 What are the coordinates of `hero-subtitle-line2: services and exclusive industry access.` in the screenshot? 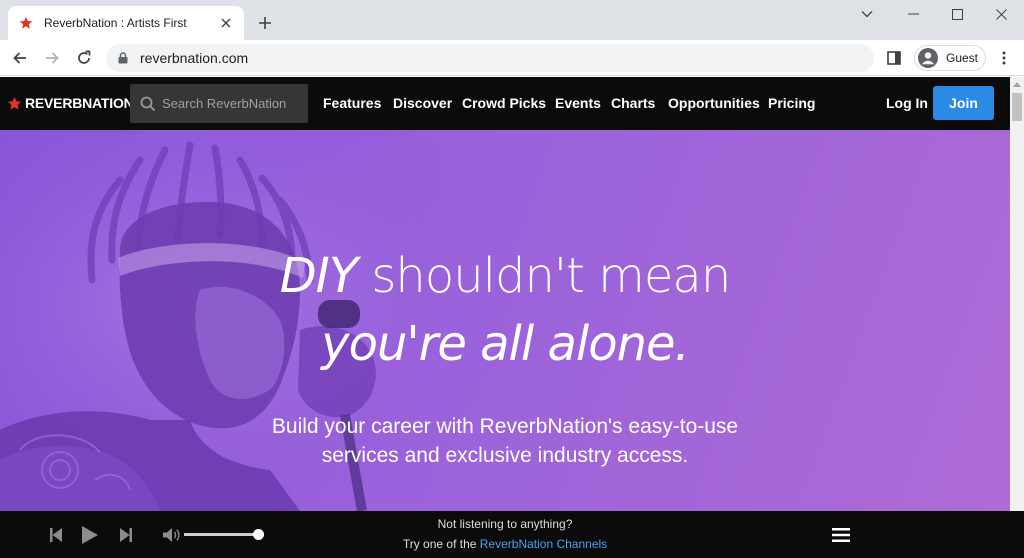 It's located at (505, 455).